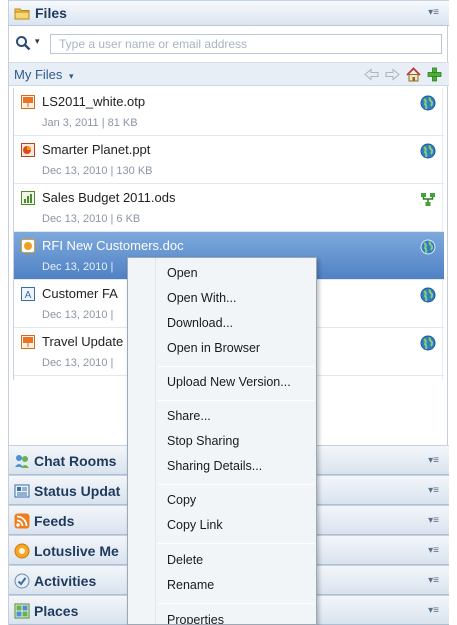 The width and height of the screenshot is (457, 625). What do you see at coordinates (22, 521) in the screenshot?
I see `rss-feed-icon` at bounding box center [22, 521].